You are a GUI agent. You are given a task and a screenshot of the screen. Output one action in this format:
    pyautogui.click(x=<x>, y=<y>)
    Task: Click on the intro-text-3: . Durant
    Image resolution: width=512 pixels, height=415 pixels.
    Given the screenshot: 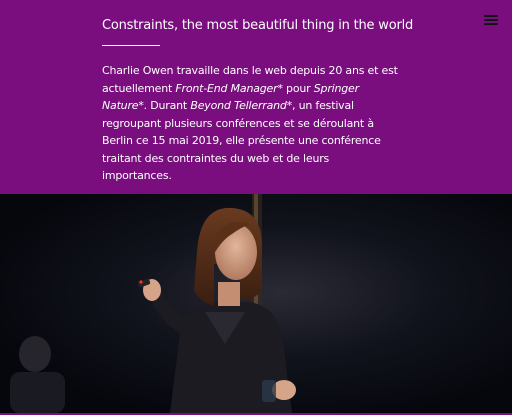 What is the action you would take?
    pyautogui.click(x=167, y=105)
    